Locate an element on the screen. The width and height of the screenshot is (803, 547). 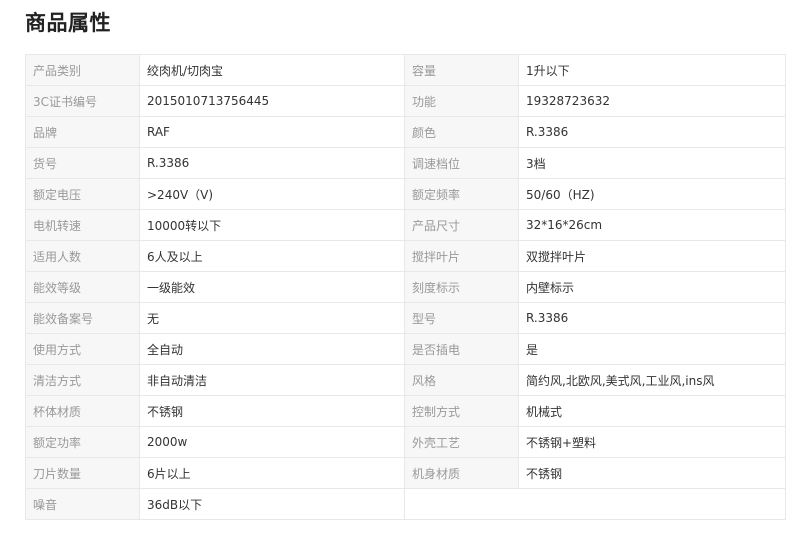
attribute-name: 型号 is located at coordinates (461, 318).